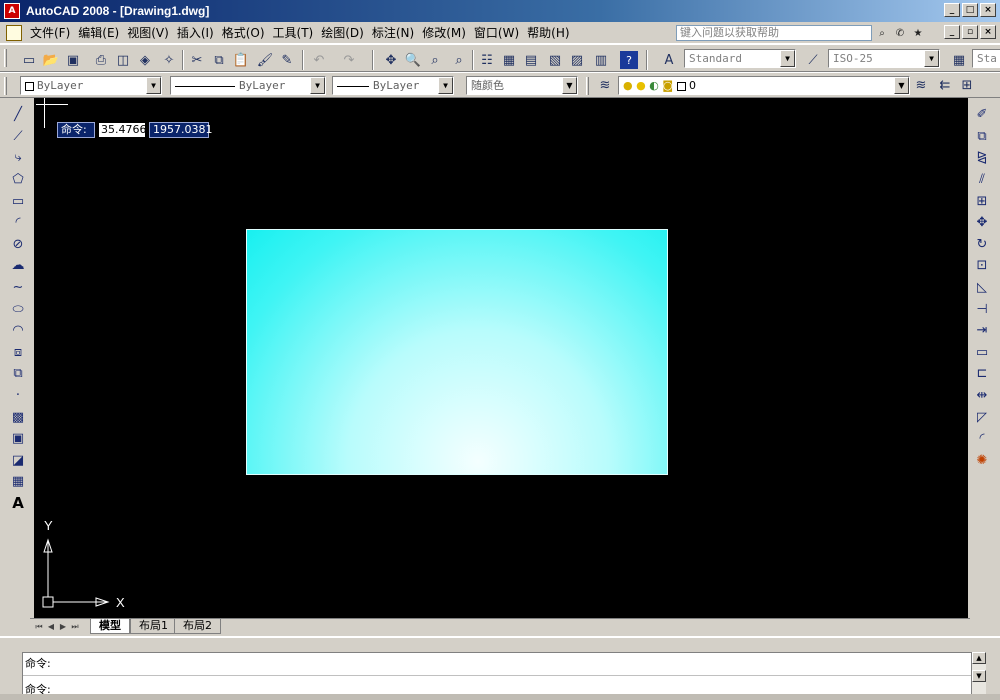  What do you see at coordinates (982, 374) in the screenshot?
I see `break-icon: ⊏` at bounding box center [982, 374].